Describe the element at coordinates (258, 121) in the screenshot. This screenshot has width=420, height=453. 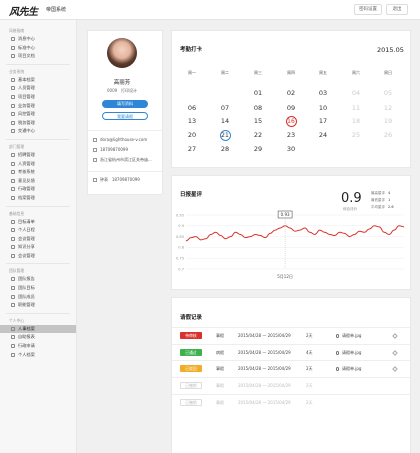
I see `calendar-day: 15` at that location.